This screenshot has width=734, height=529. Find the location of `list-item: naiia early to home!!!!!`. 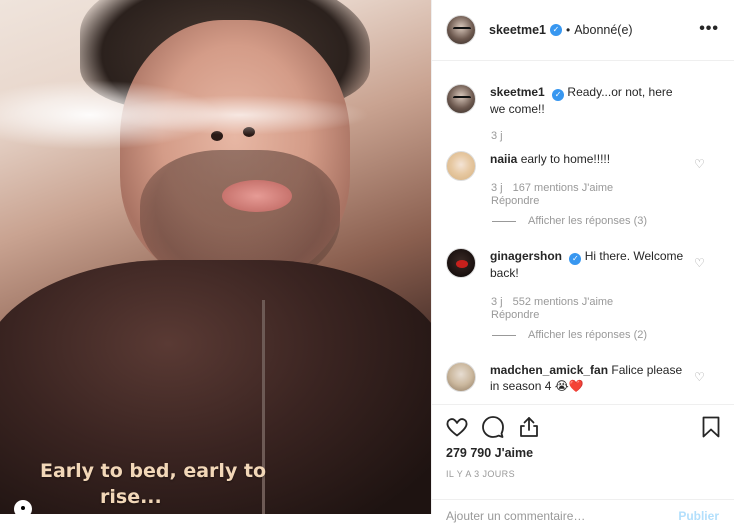

list-item: naiia early to home!!!!! is located at coordinates (586, 166).